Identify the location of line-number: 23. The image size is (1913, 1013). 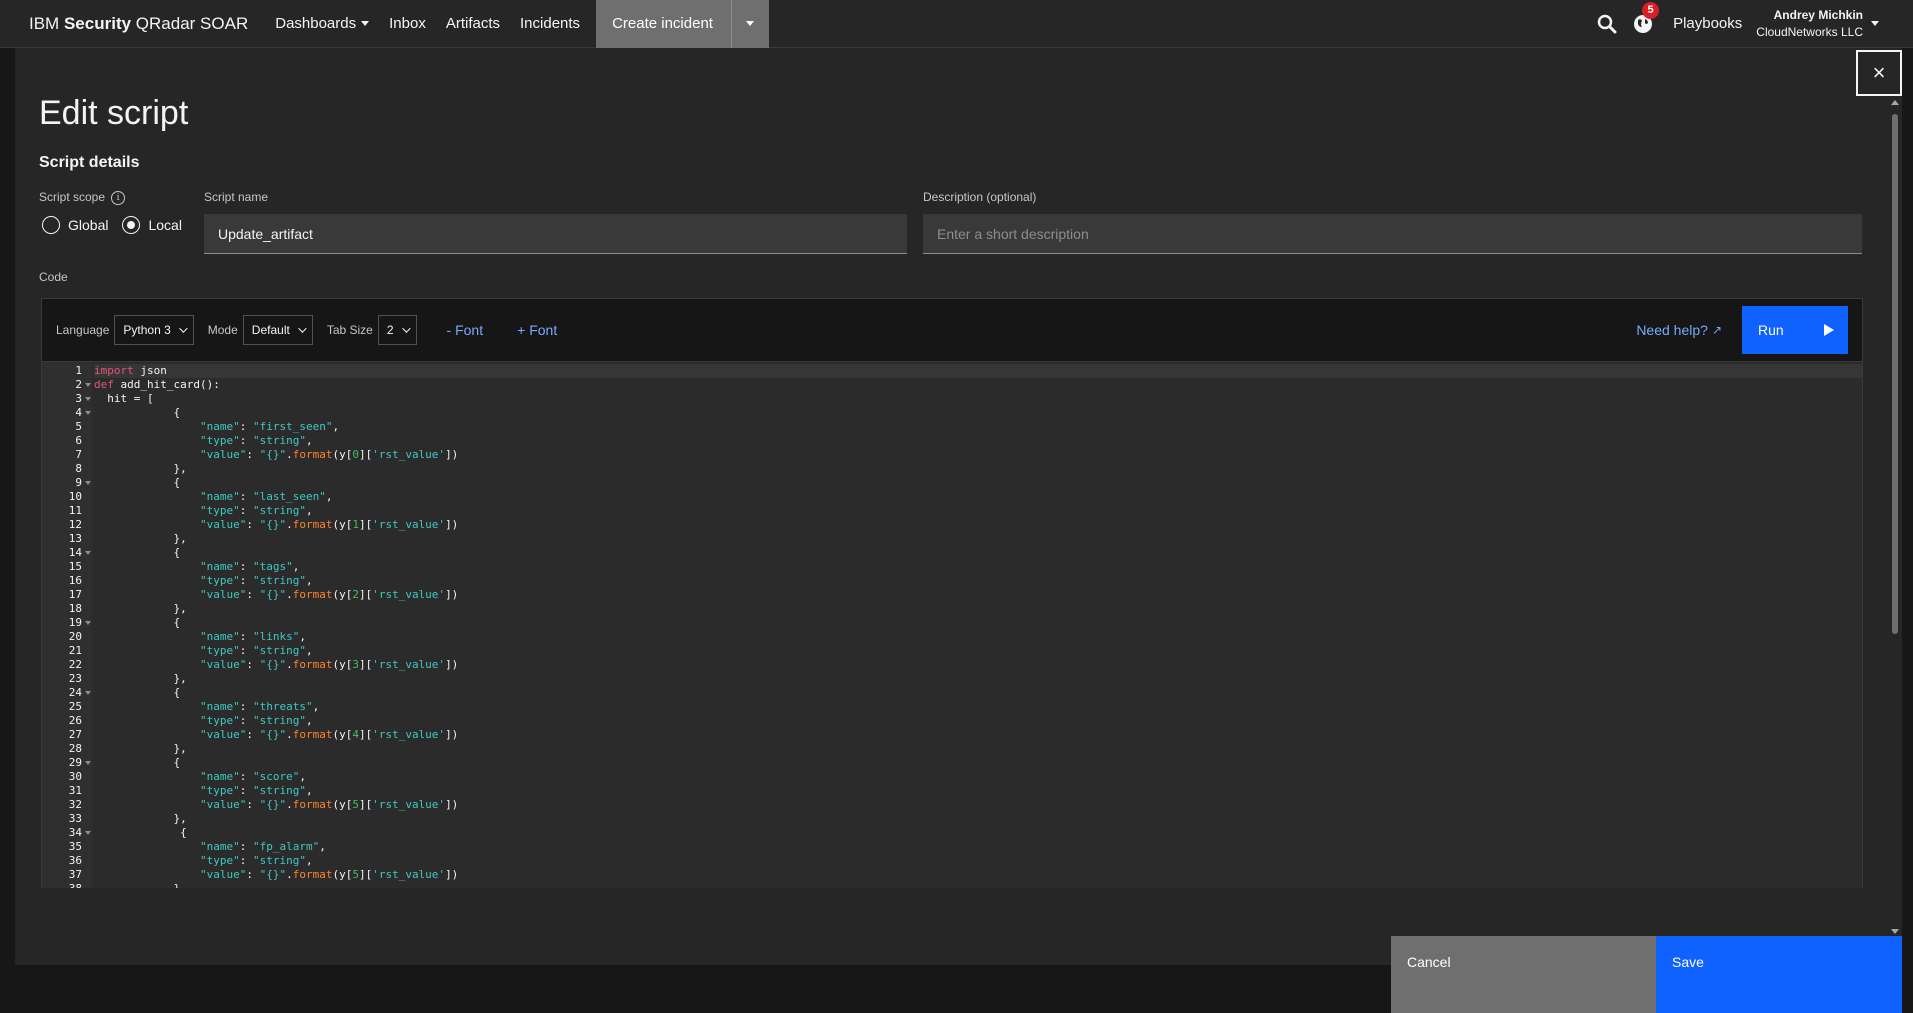
(75, 678).